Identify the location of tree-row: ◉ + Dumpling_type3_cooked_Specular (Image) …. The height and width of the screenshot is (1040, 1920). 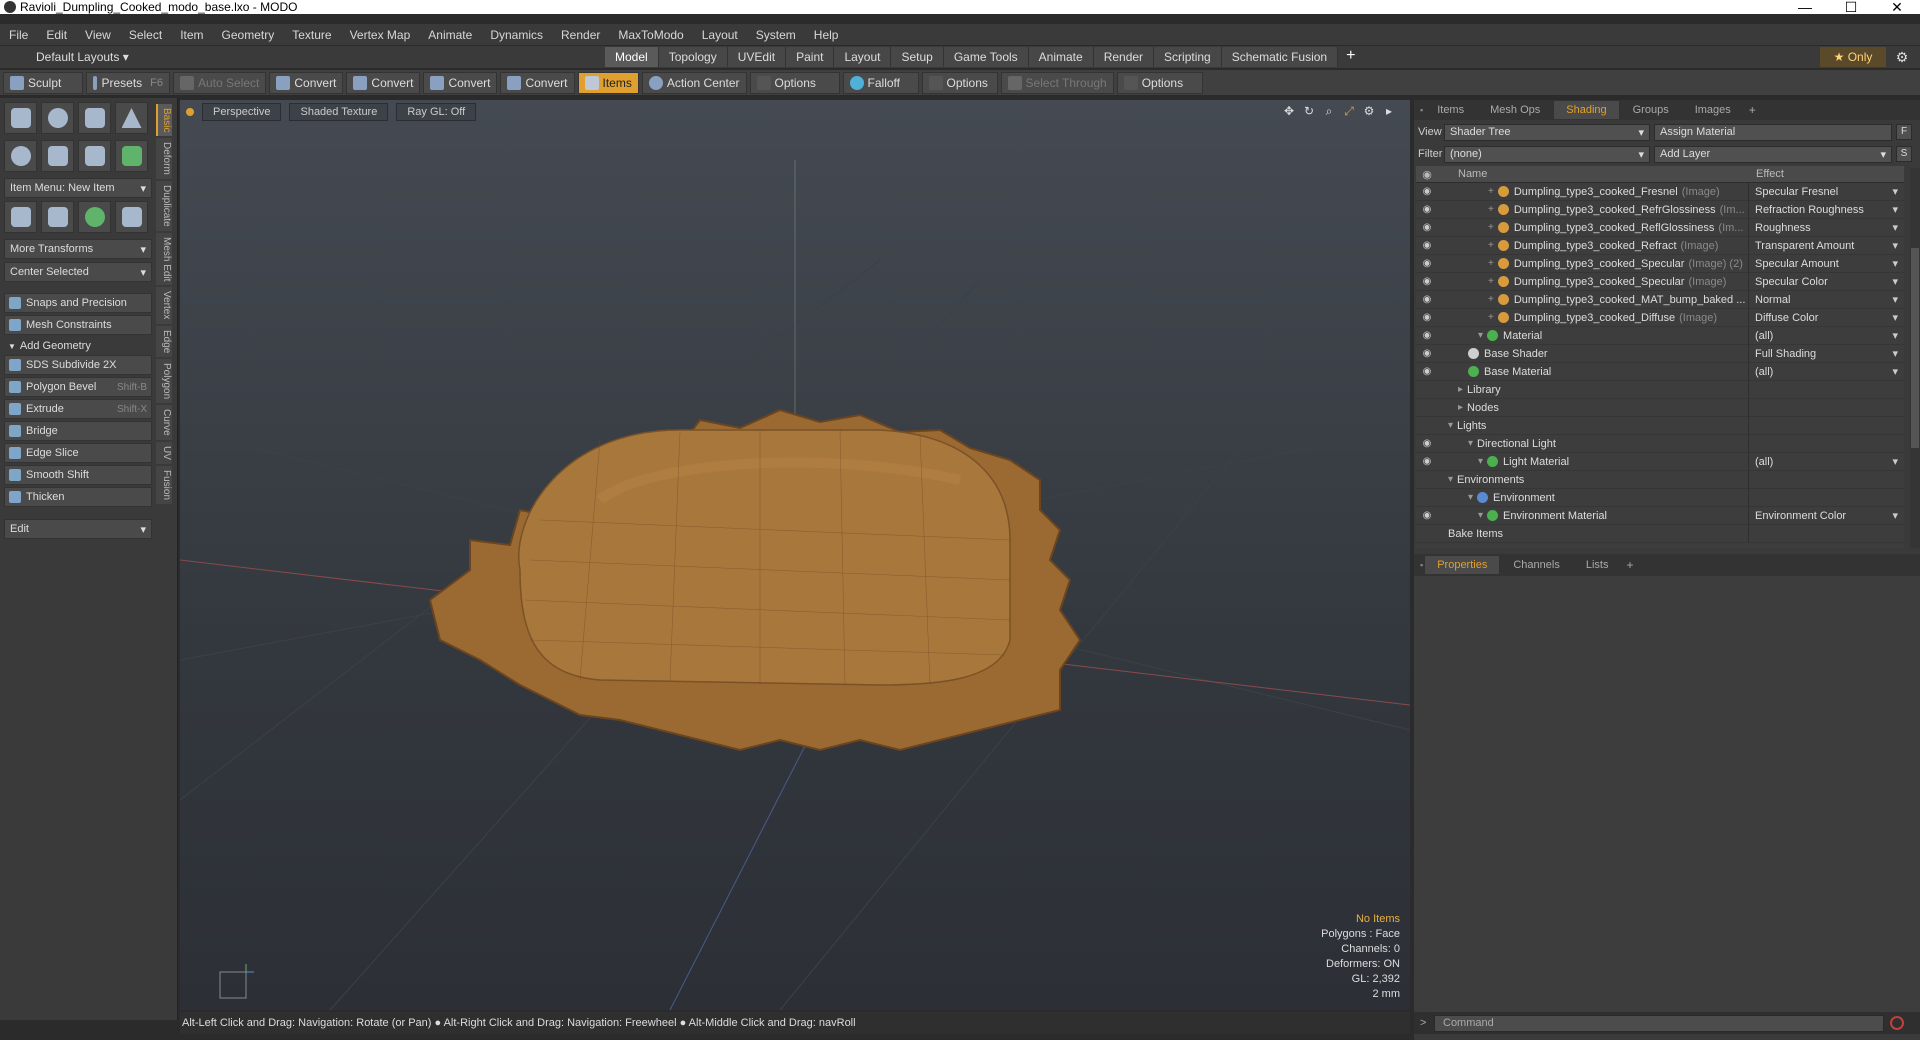
(1660, 263).